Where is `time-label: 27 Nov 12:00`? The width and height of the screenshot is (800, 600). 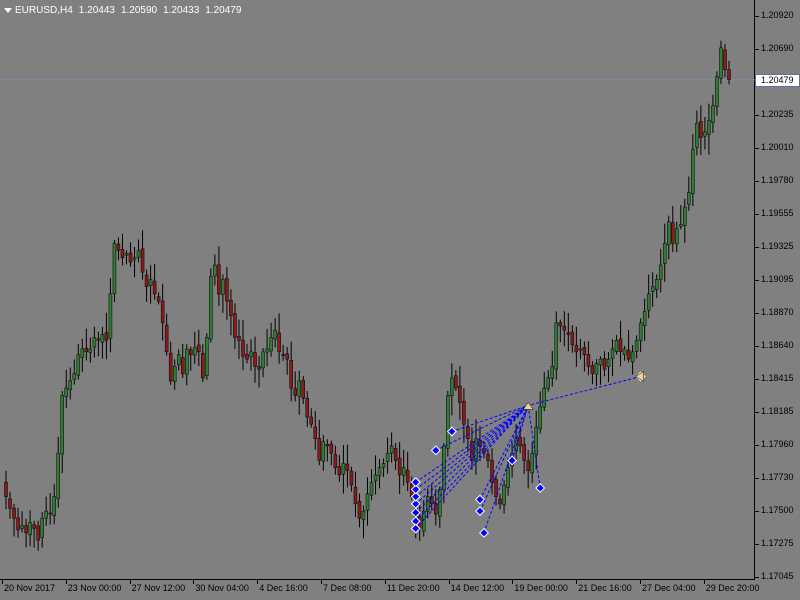
time-label: 27 Nov 12:00 is located at coordinates (158, 588).